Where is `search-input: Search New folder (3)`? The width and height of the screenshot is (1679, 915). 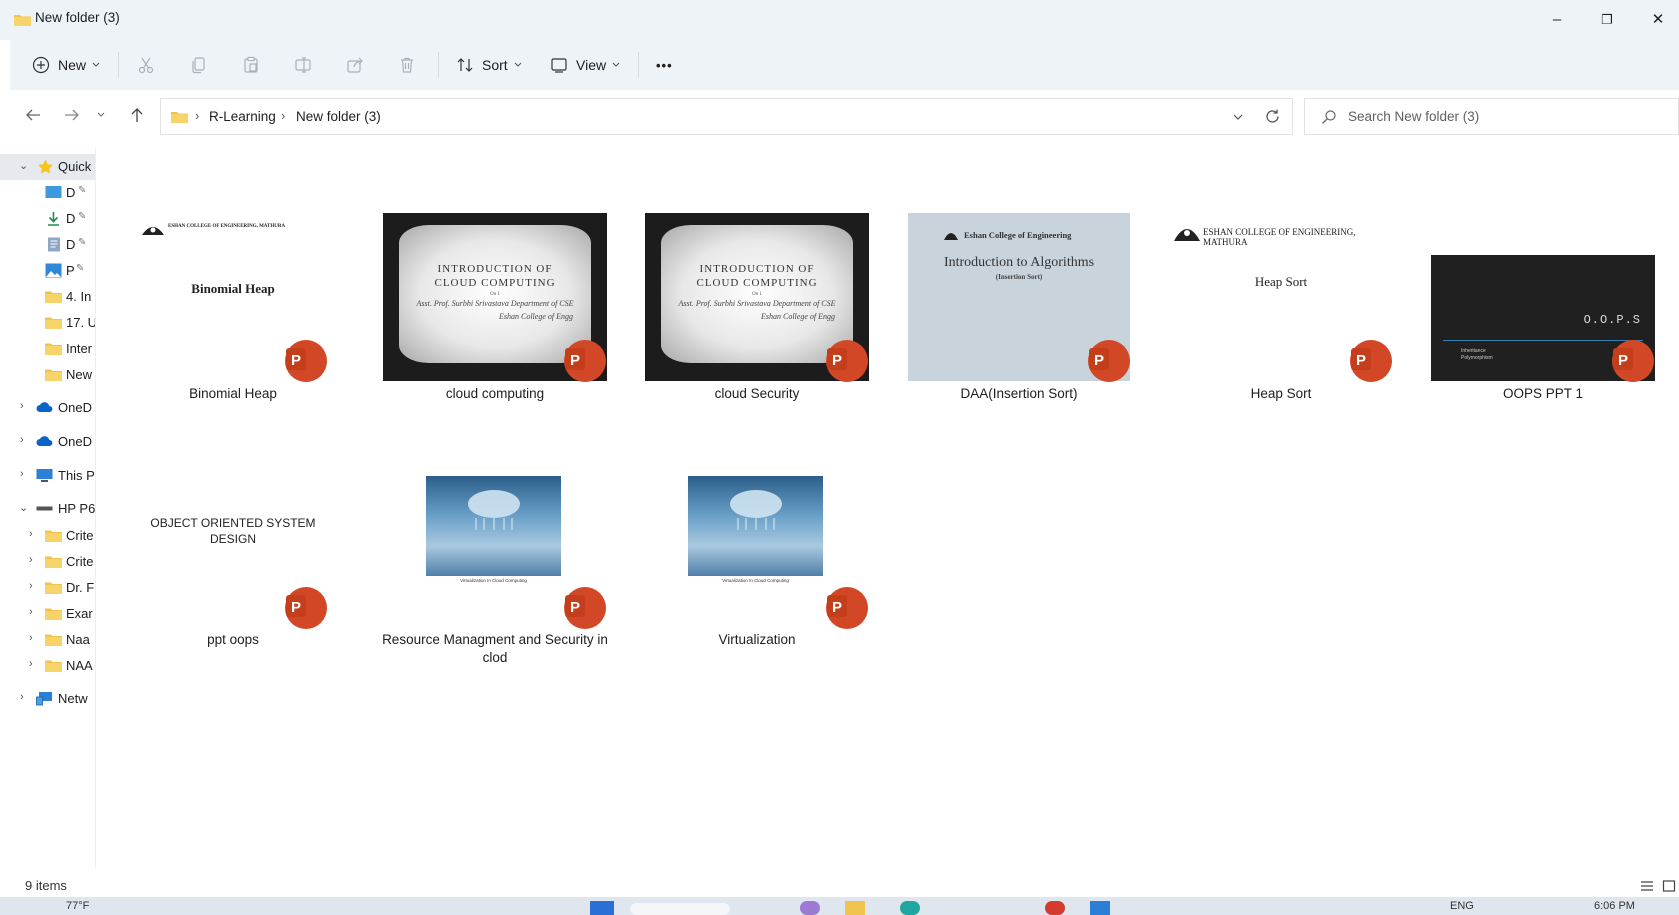 search-input: Search New folder (3) is located at coordinates (1413, 116).